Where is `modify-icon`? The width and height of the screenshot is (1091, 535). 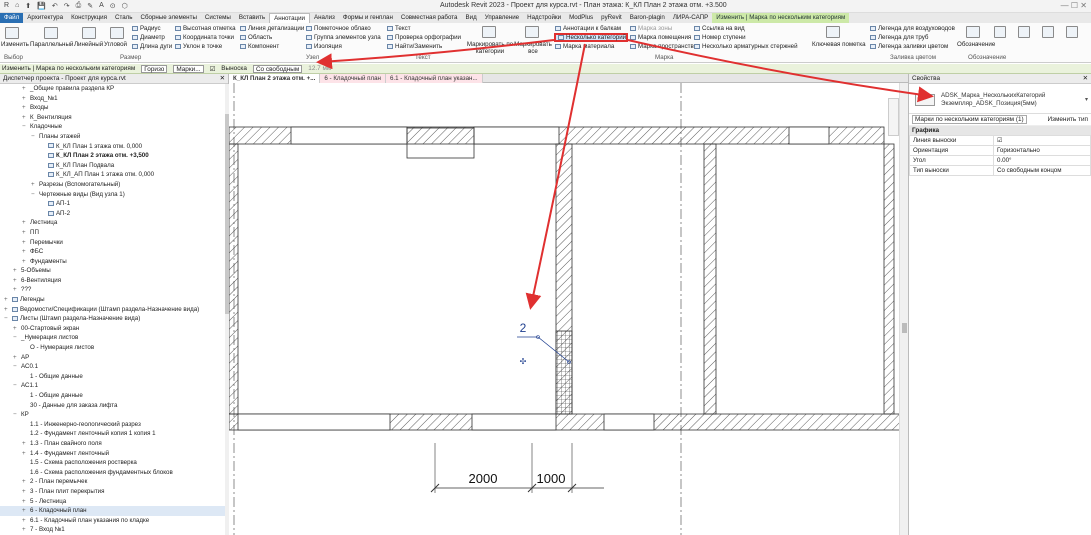 modify-icon is located at coordinates (12, 33).